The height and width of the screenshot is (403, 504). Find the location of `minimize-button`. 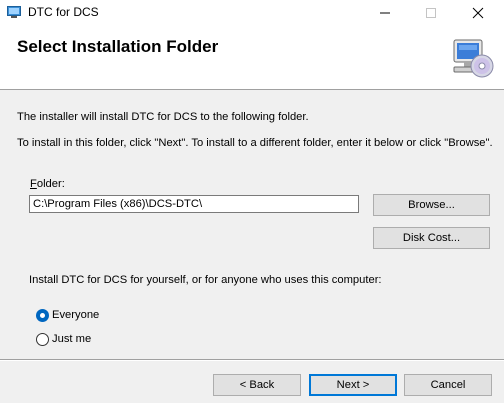

minimize-button is located at coordinates (385, 13).